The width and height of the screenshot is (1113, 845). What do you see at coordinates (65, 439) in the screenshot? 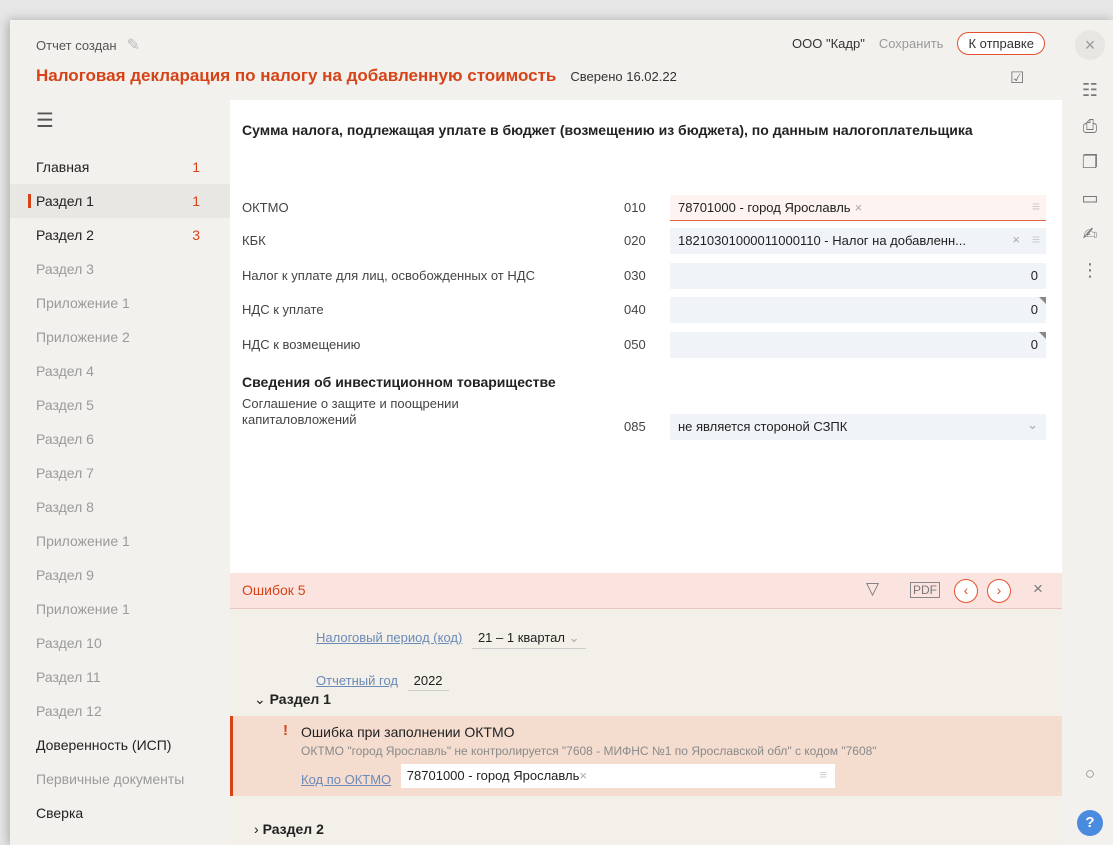
I see `sidebar-item-label: Раздел 6` at bounding box center [65, 439].